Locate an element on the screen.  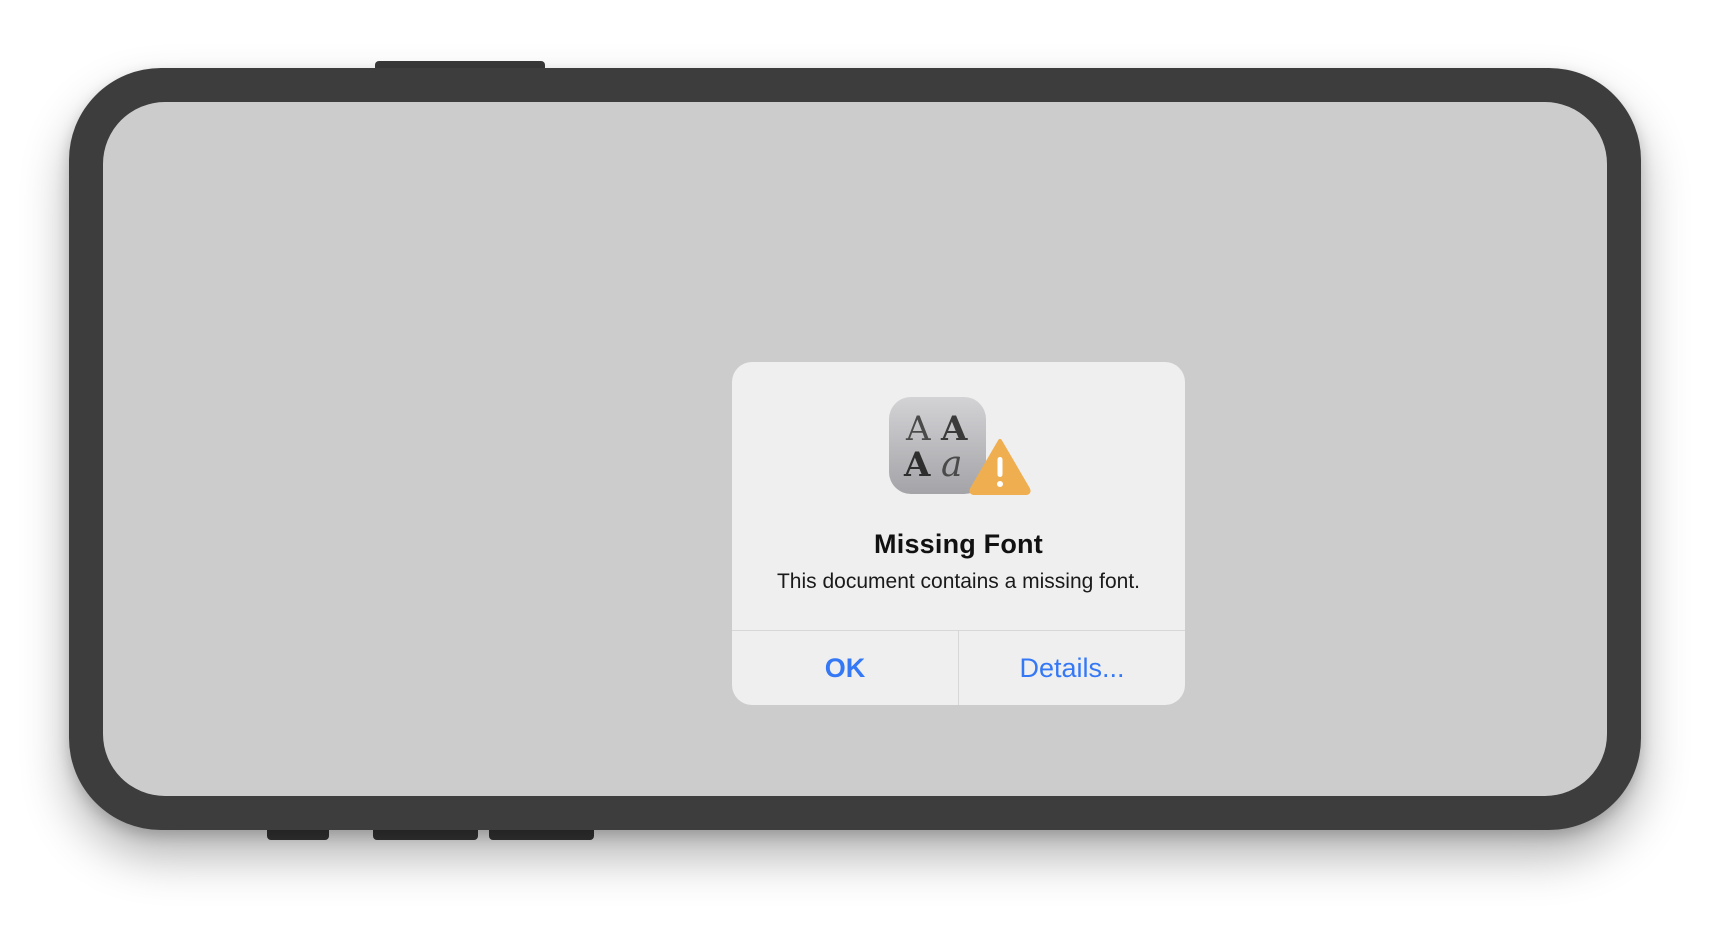
svg-text: a is located at coordinates (951, 464).